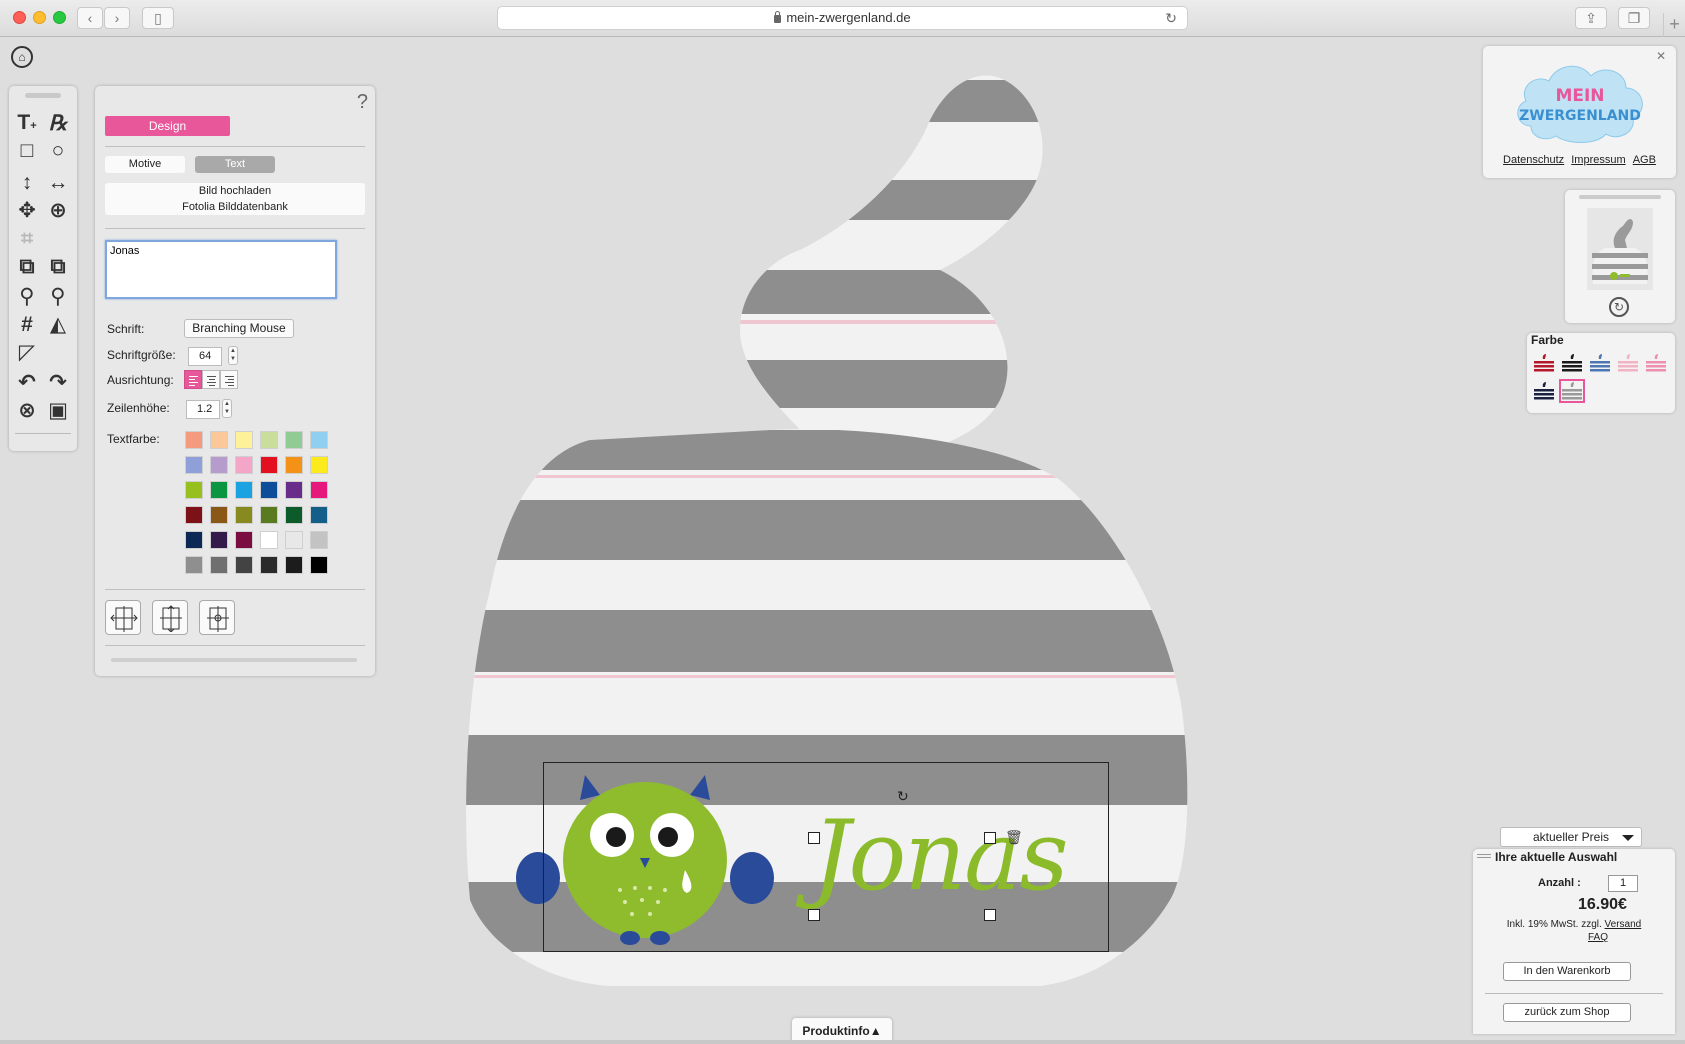 This screenshot has height=1044, width=1685. What do you see at coordinates (158, 18) in the screenshot?
I see `sidebar-toggle-button: ▯` at bounding box center [158, 18].